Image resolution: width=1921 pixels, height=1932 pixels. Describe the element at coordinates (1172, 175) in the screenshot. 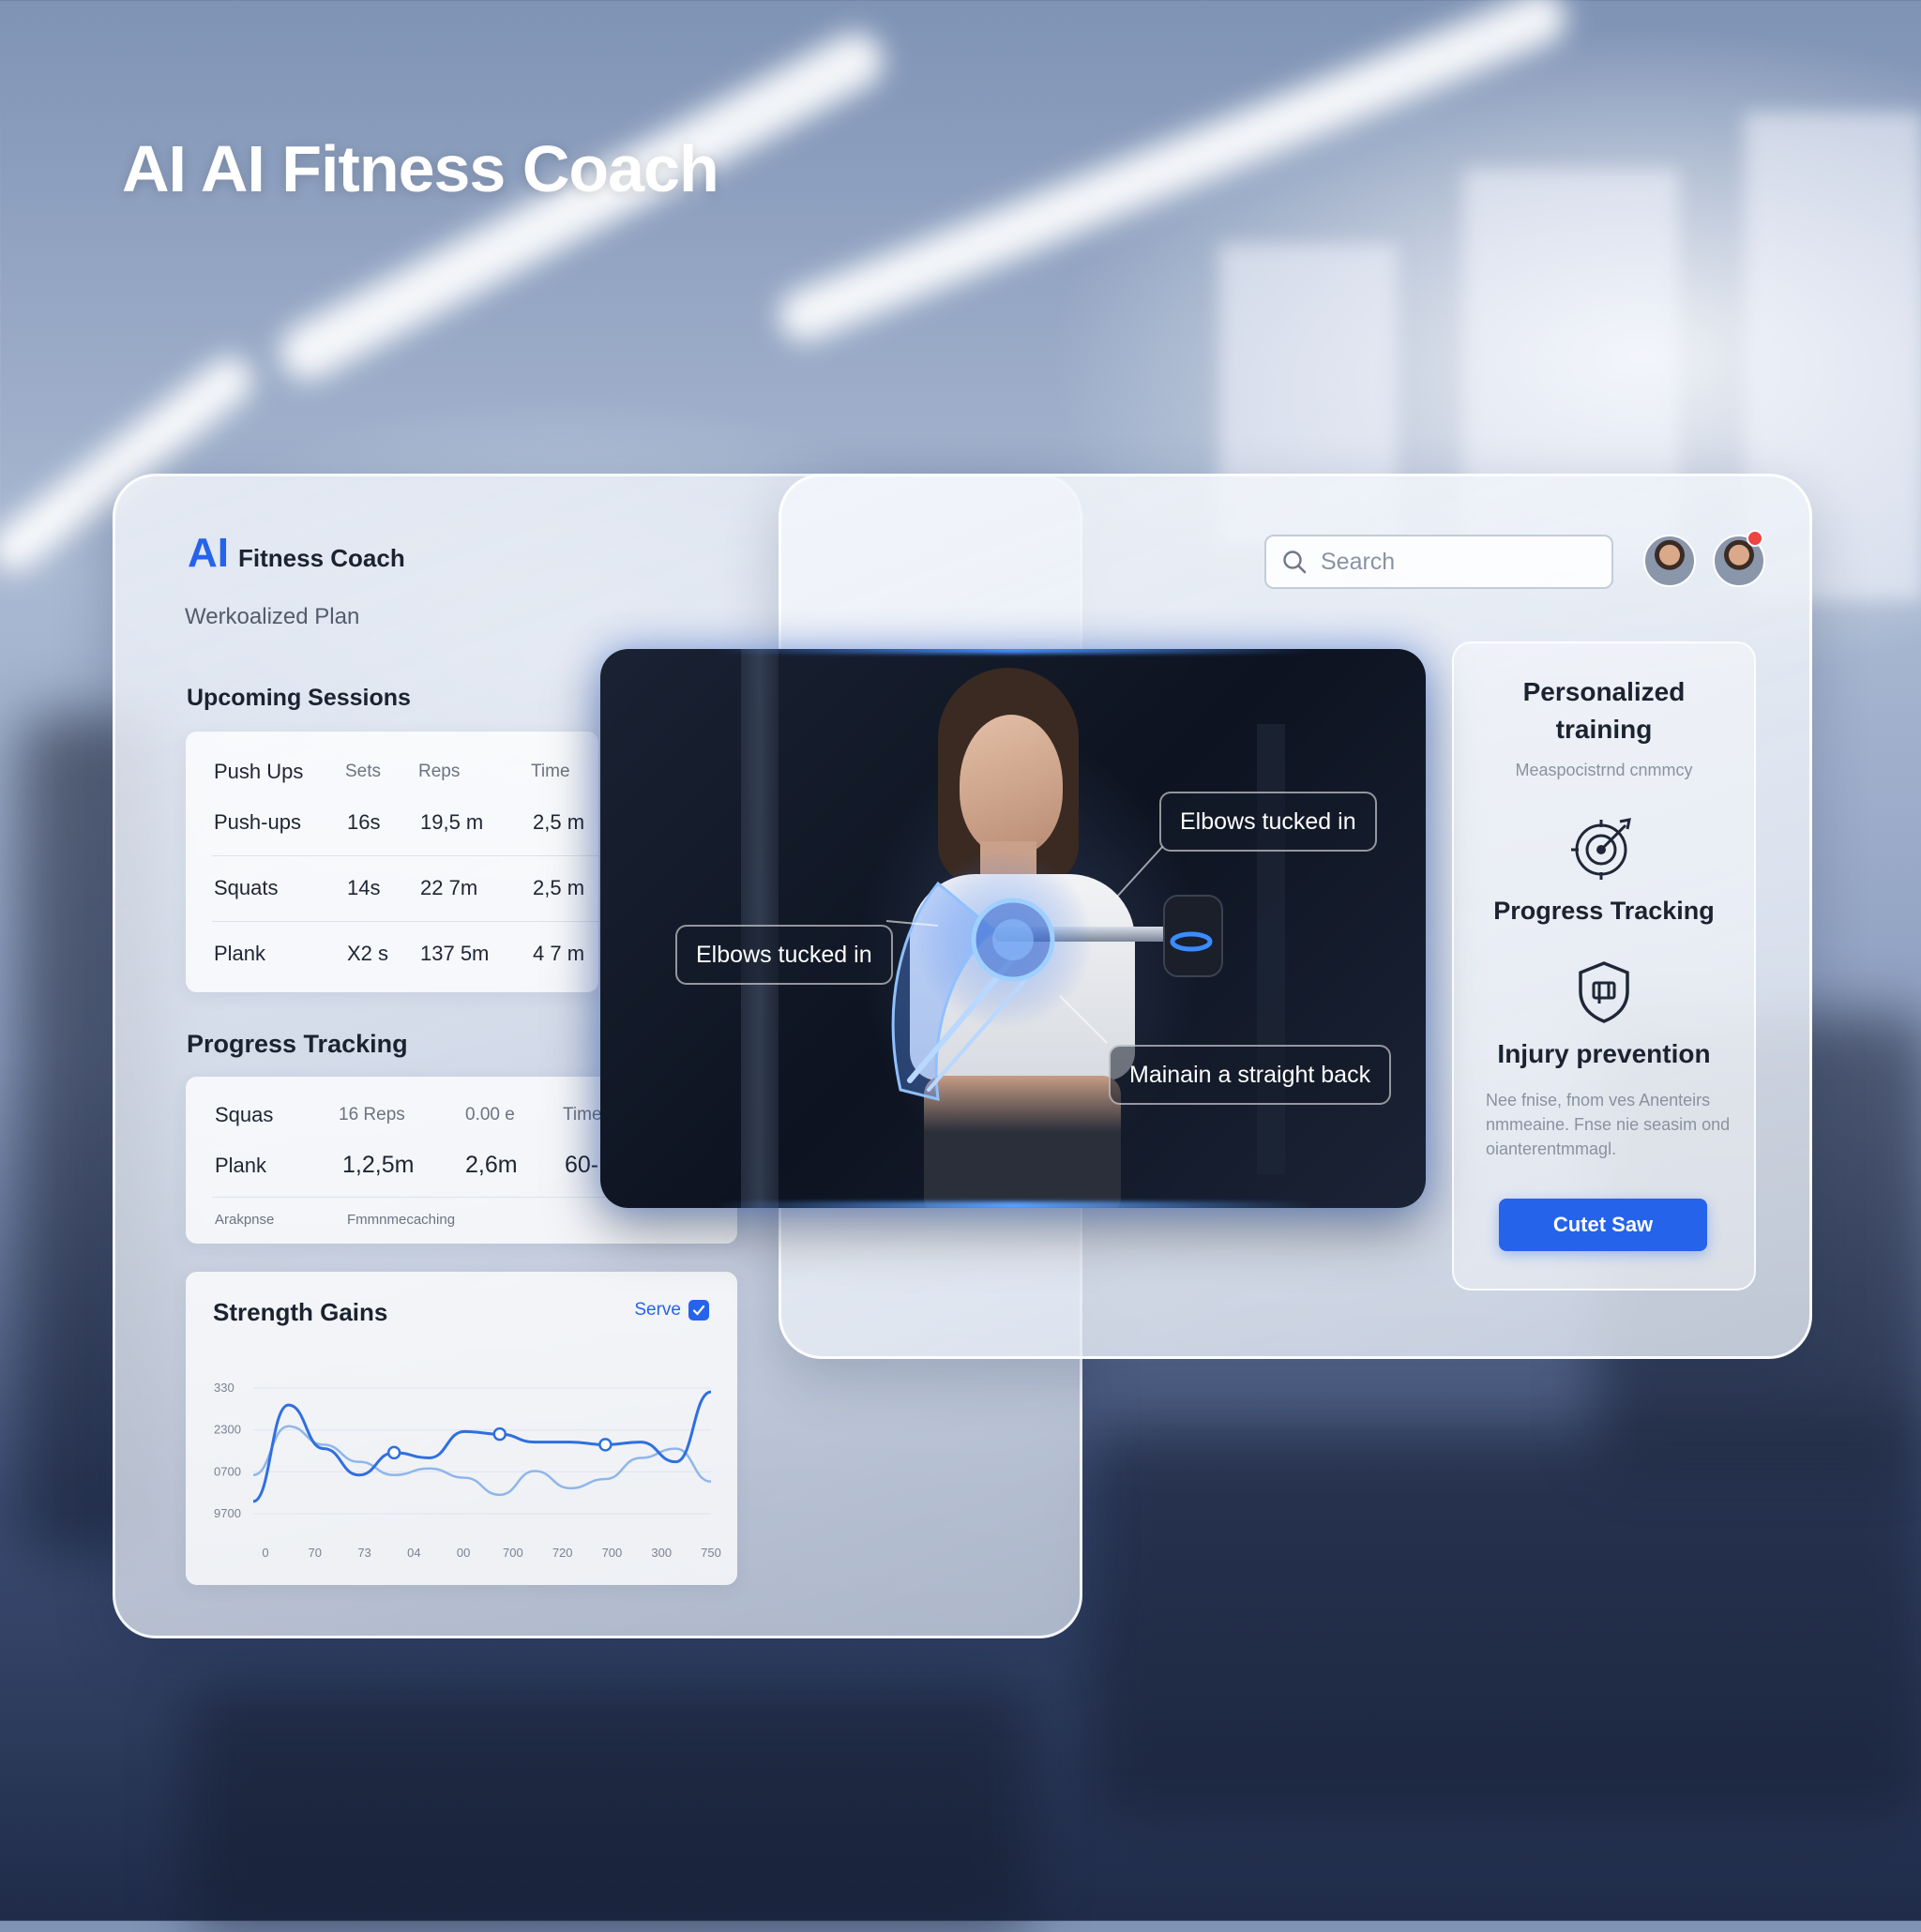

I see `ceiling-light` at that location.